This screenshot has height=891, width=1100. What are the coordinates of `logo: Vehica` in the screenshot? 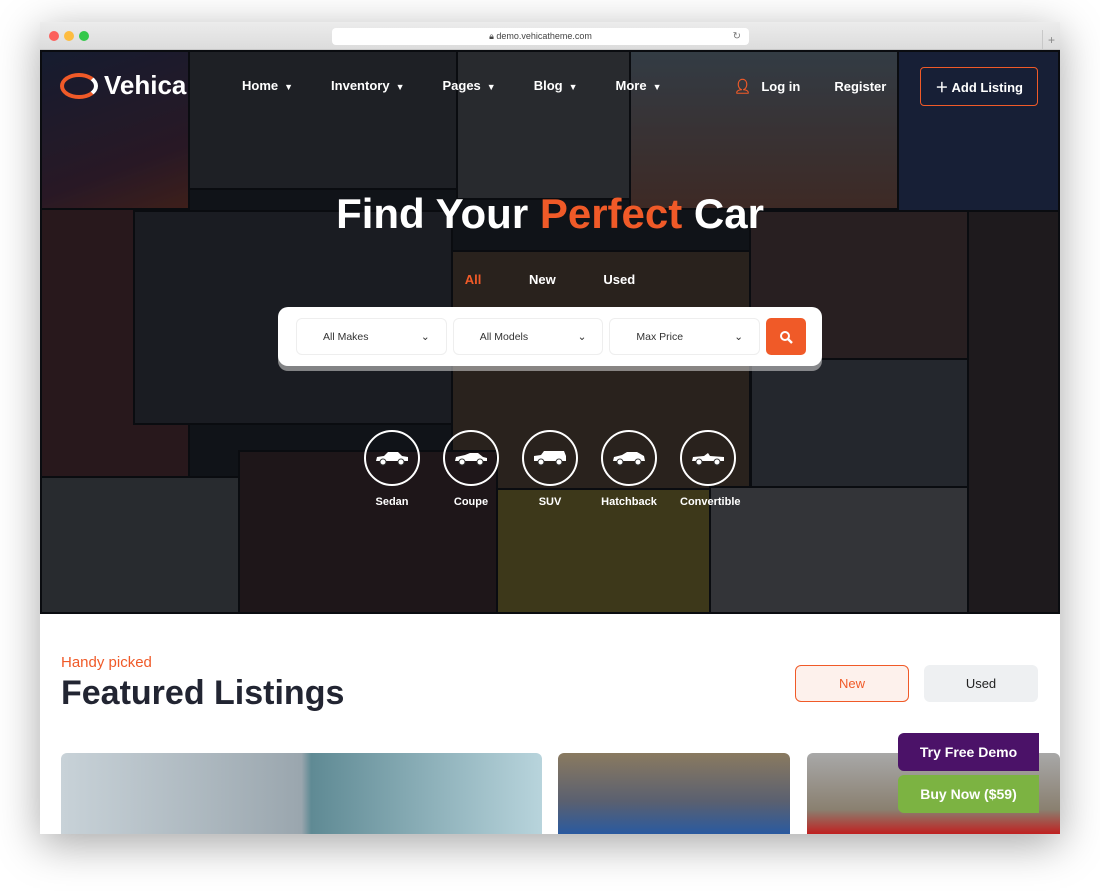 It's located at (123, 85).